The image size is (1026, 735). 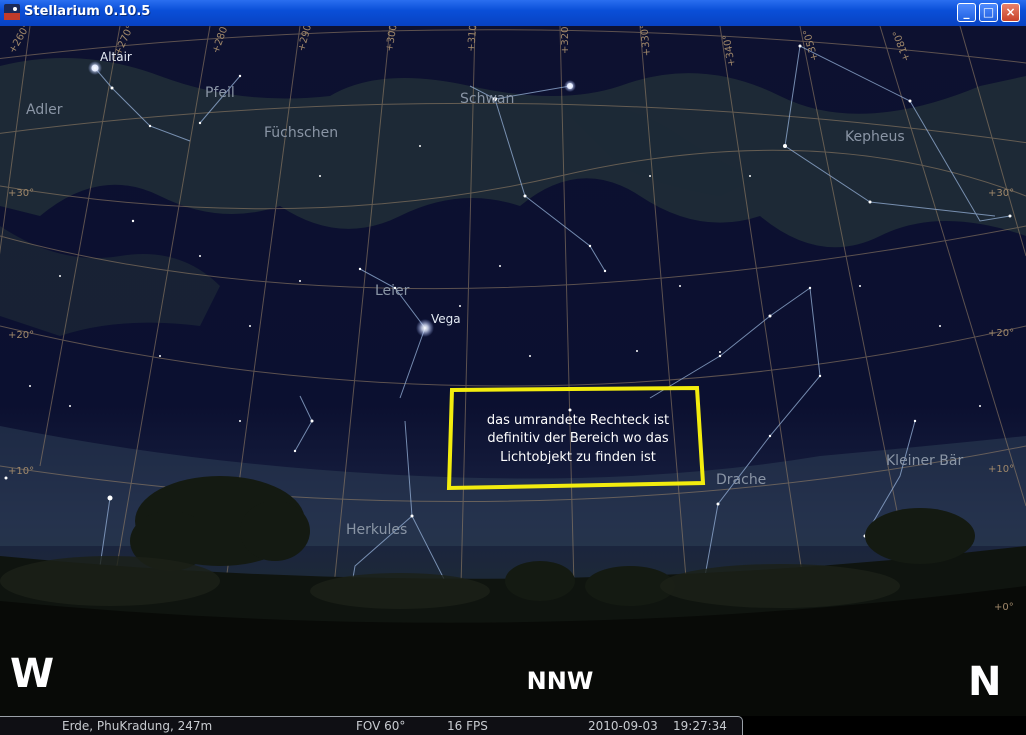 What do you see at coordinates (578, 420) in the screenshot?
I see `annotation-text-line-1: das umrandete Rechteck ist` at bounding box center [578, 420].